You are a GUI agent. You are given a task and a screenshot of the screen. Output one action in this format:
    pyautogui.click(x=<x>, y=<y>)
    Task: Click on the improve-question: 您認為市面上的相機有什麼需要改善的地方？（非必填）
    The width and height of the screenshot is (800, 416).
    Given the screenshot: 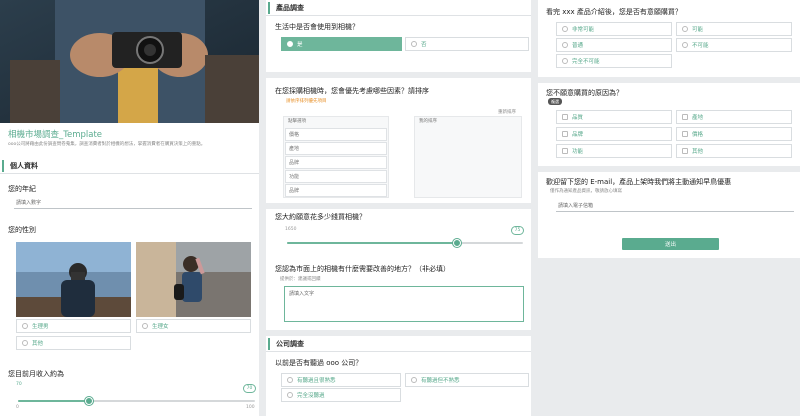 What is the action you would take?
    pyautogui.click(x=362, y=269)
    